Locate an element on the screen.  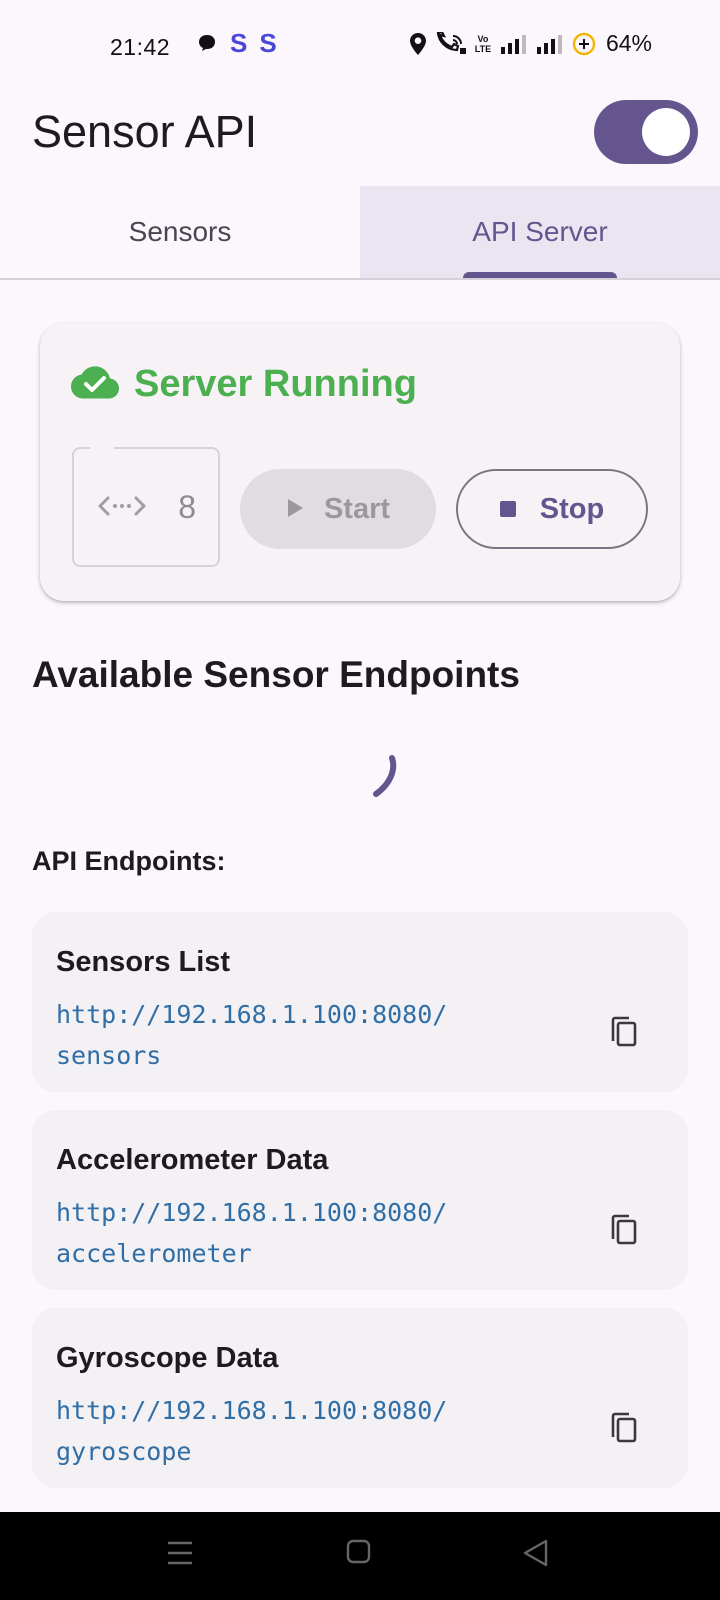
tab-bar: Sensors API Server is located at coordinates (360, 233).